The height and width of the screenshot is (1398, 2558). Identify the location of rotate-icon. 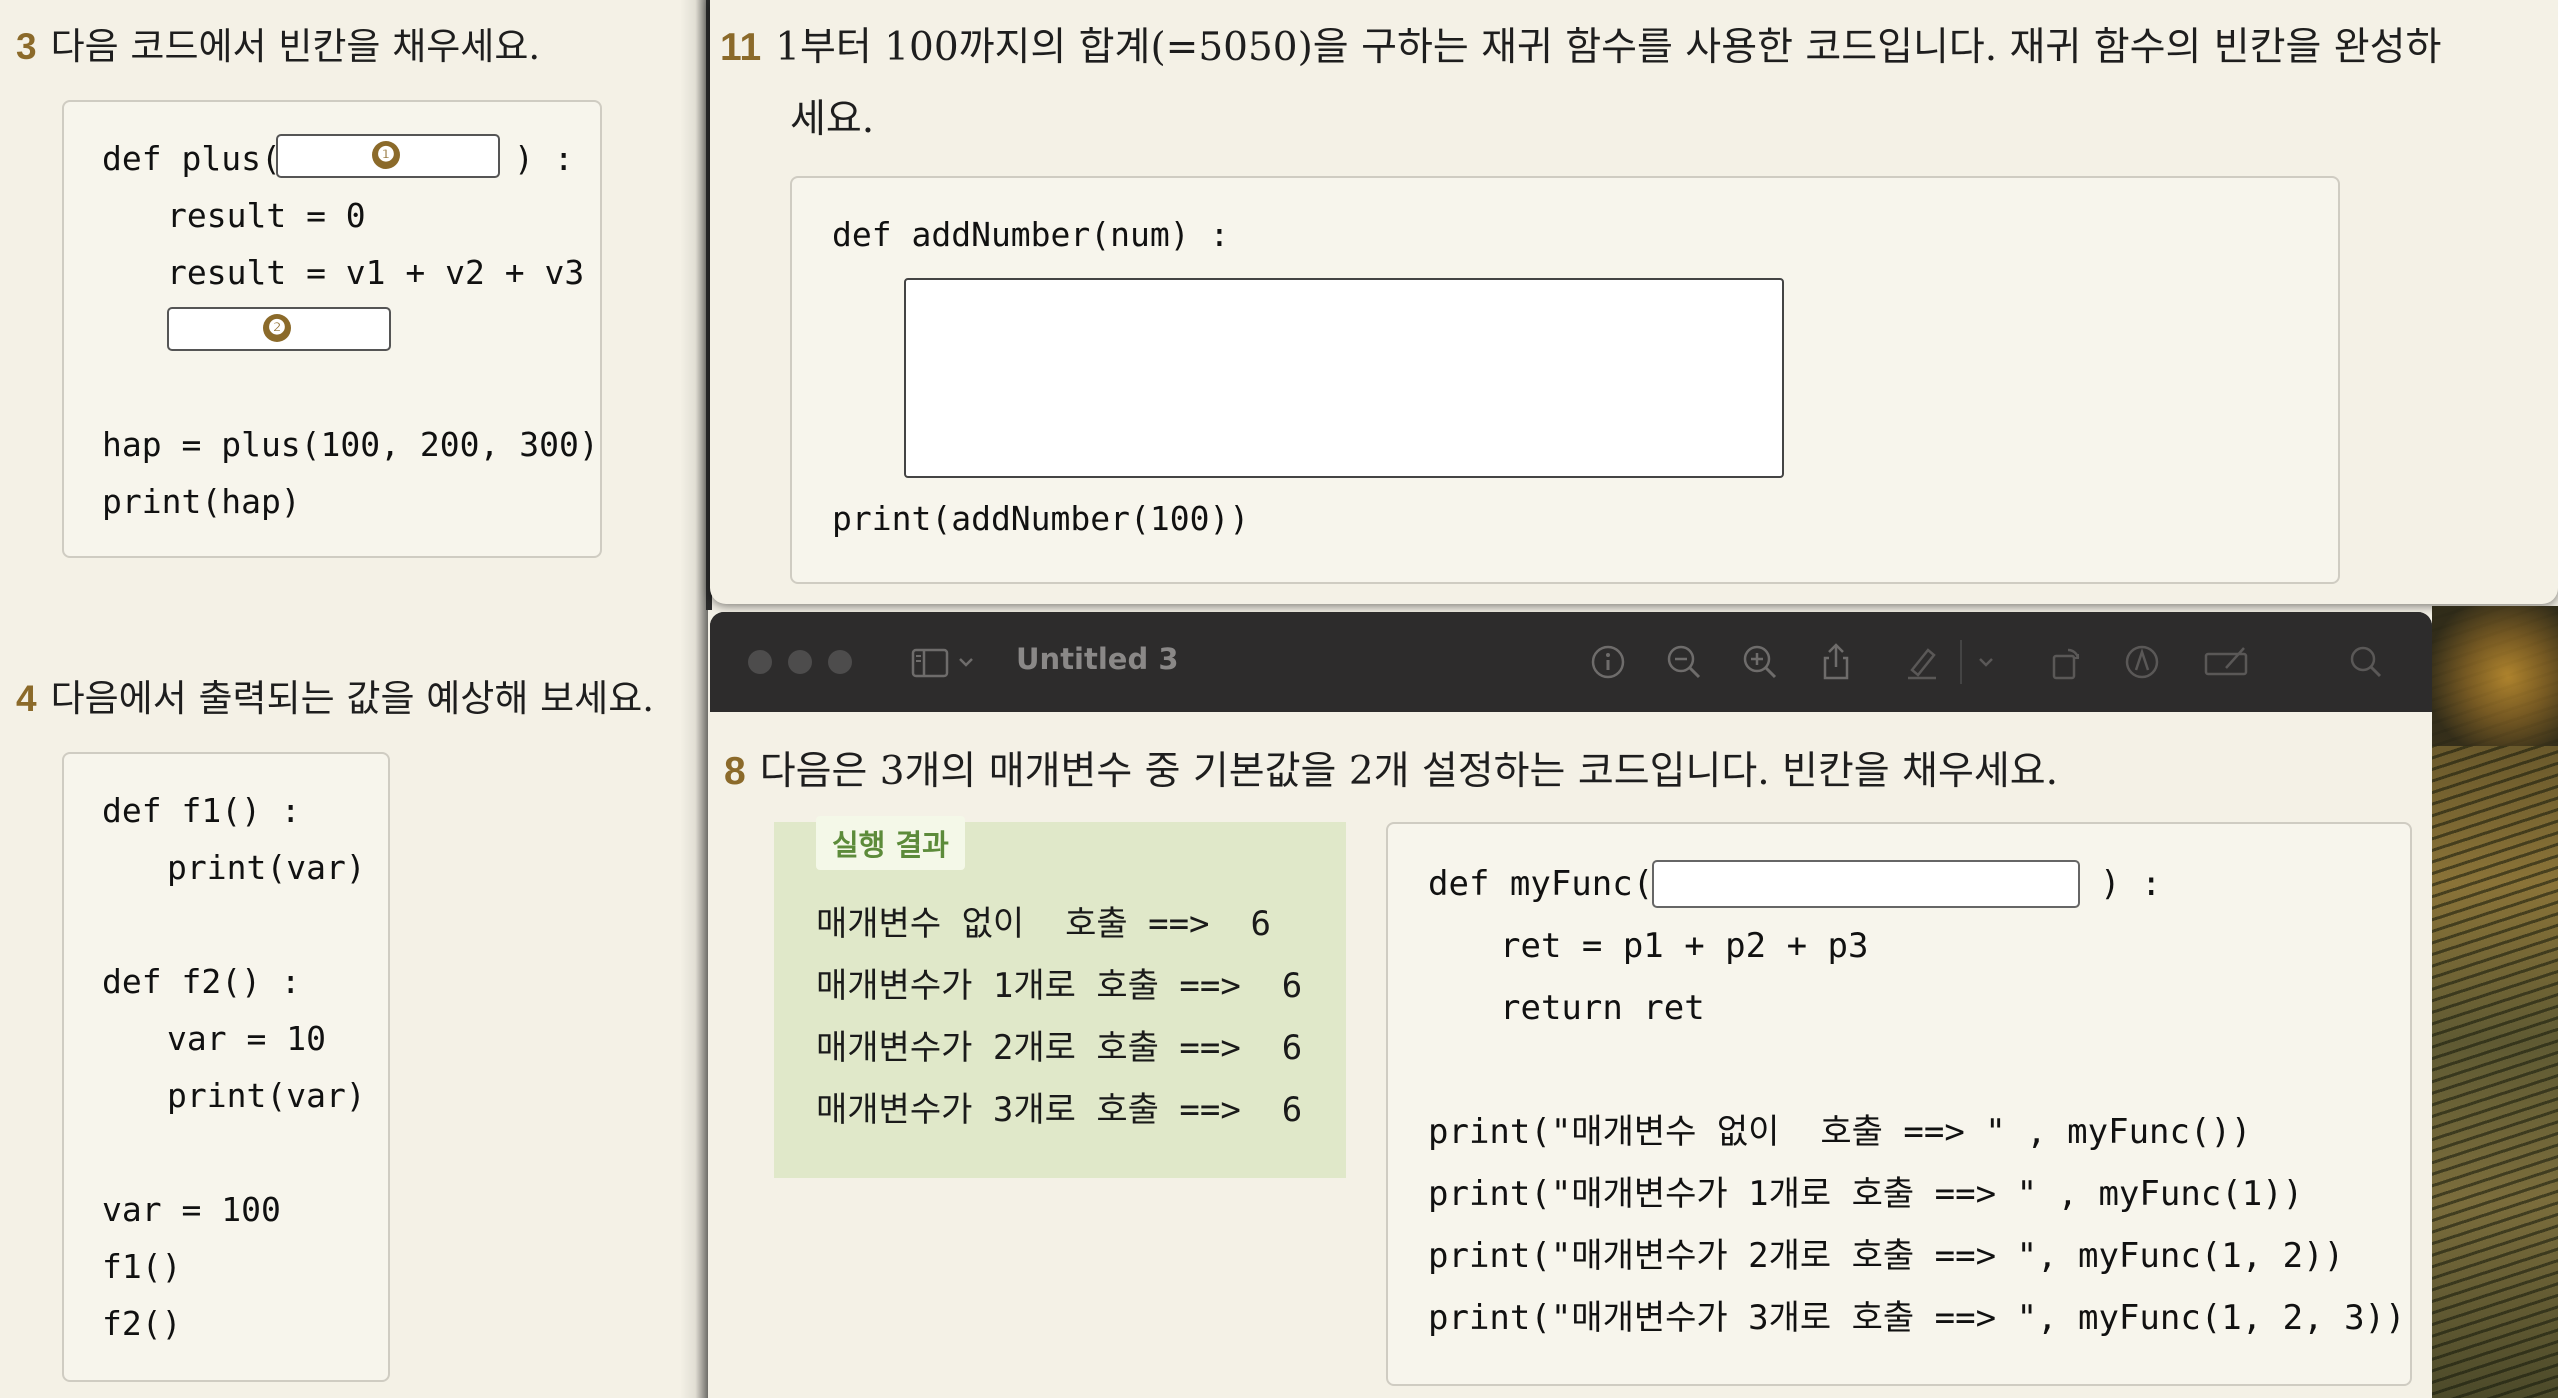
(2066, 662).